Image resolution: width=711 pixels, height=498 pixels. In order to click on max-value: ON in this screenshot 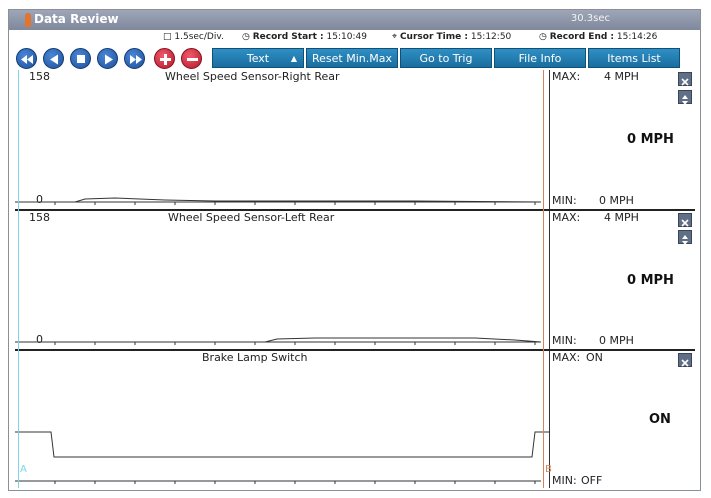, I will do `click(594, 357)`.